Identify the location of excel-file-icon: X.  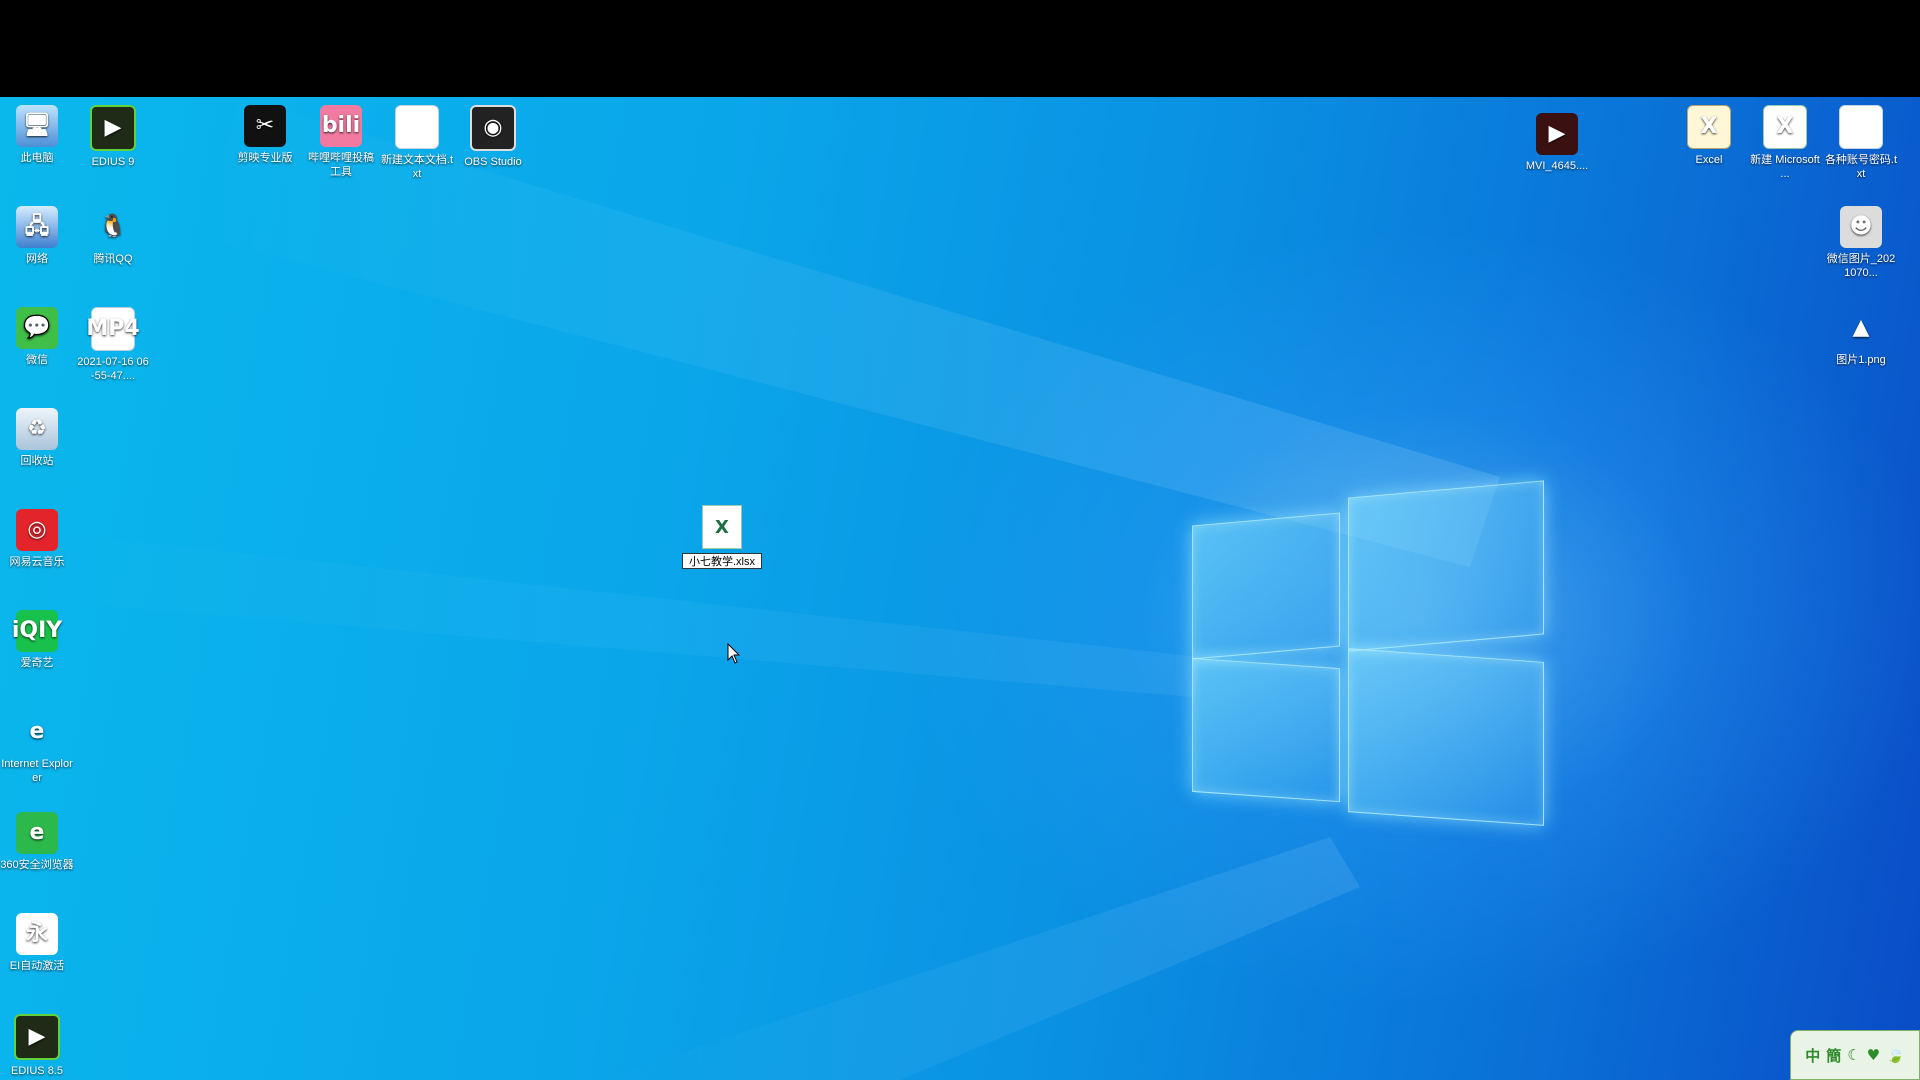
(722, 527).